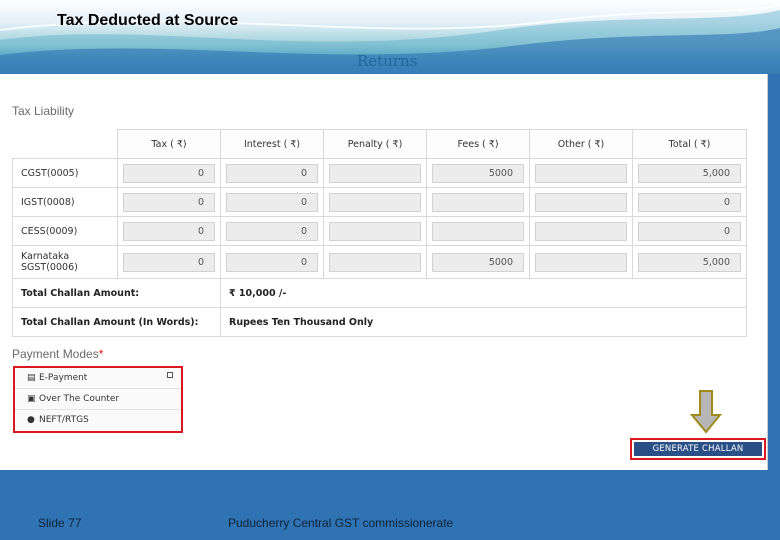 Image resolution: width=780 pixels, height=540 pixels. I want to click on total-amount-row: Total Challan Amount: ₹ 10,000 /-, so click(379, 293).